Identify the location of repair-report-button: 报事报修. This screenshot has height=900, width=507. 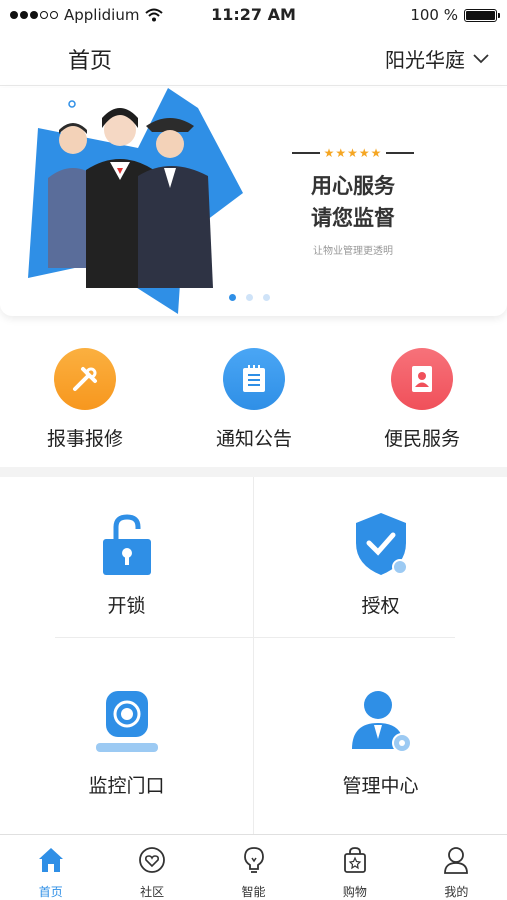
(85, 399).